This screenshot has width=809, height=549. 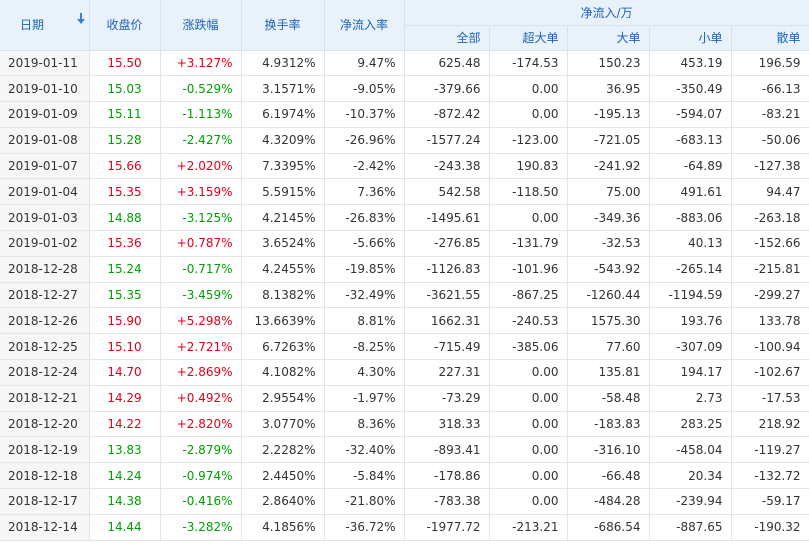 What do you see at coordinates (690, 450) in the screenshot?
I see `cell-net-small: -458.04` at bounding box center [690, 450].